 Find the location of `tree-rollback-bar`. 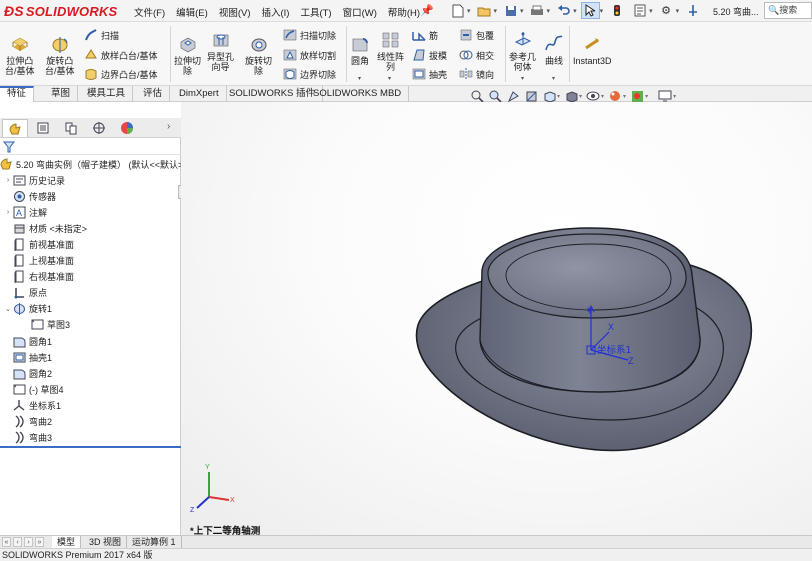

tree-rollback-bar is located at coordinates (90, 447).